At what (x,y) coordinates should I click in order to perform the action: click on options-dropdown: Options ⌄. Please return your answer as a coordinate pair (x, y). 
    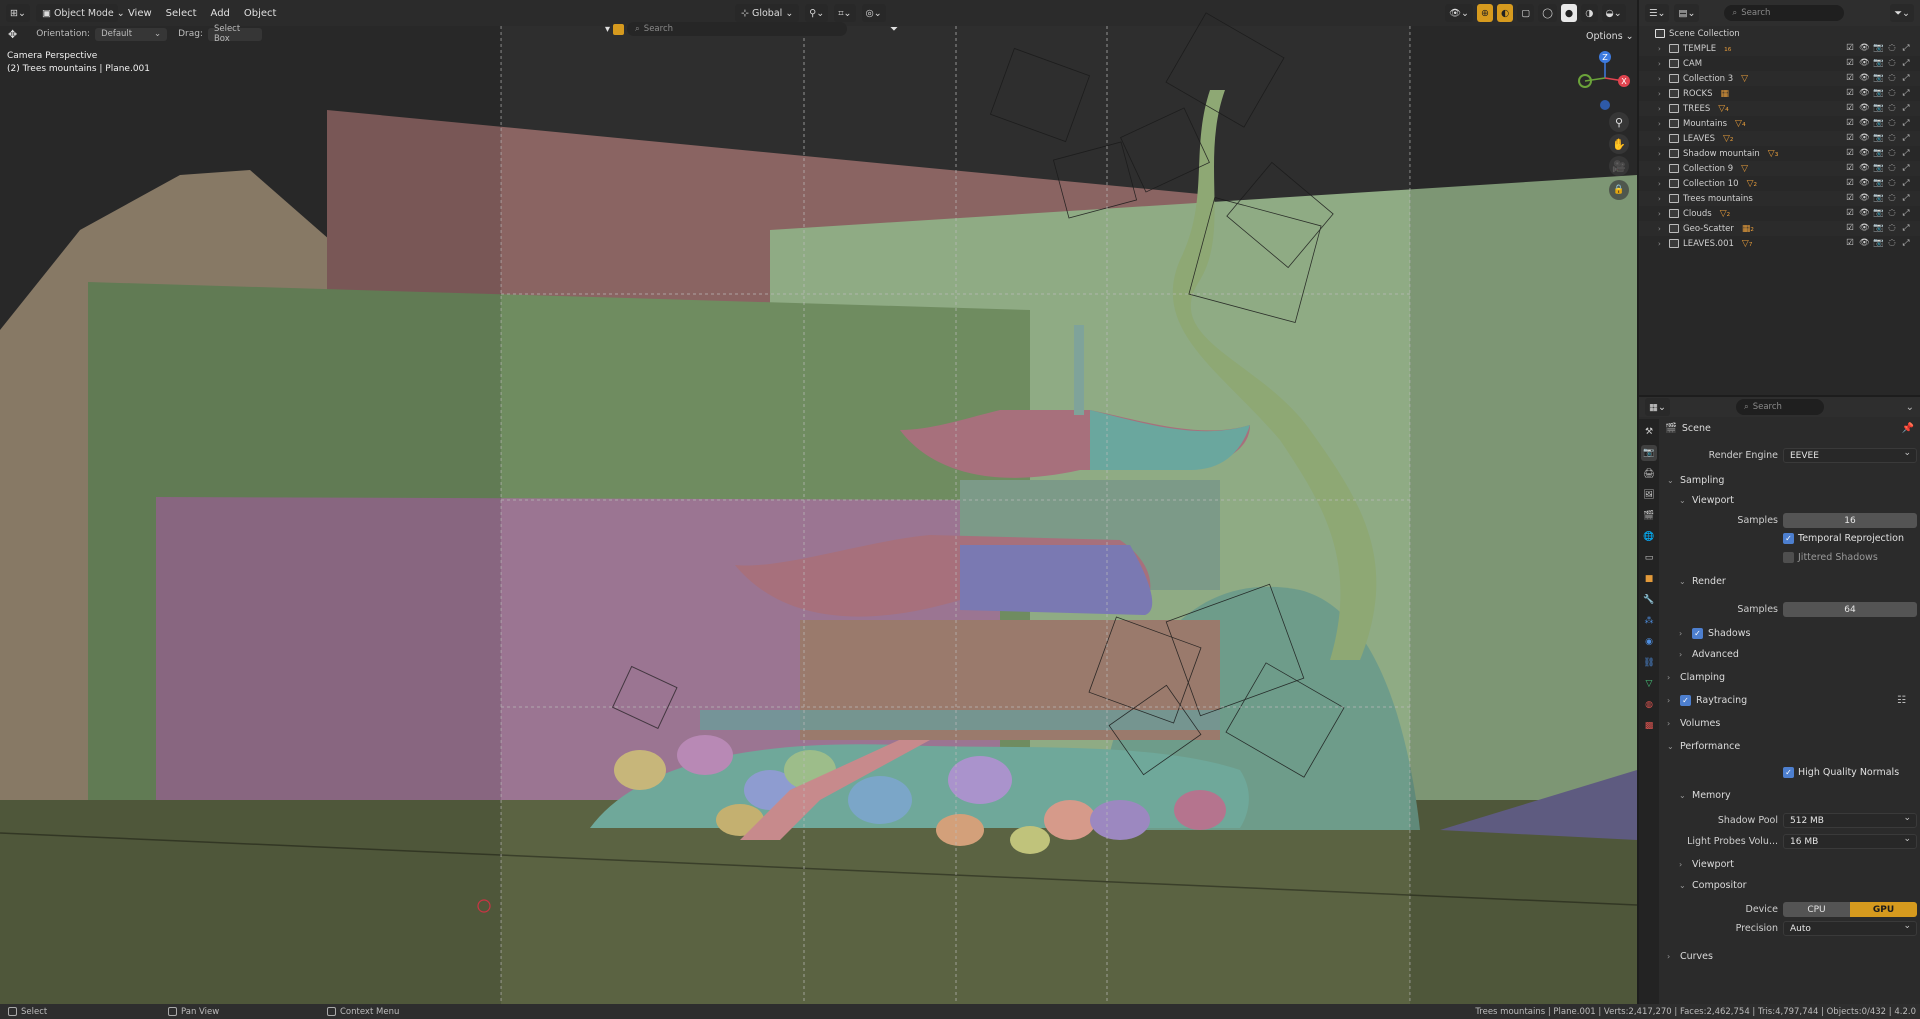
    Looking at the image, I should click on (1608, 36).